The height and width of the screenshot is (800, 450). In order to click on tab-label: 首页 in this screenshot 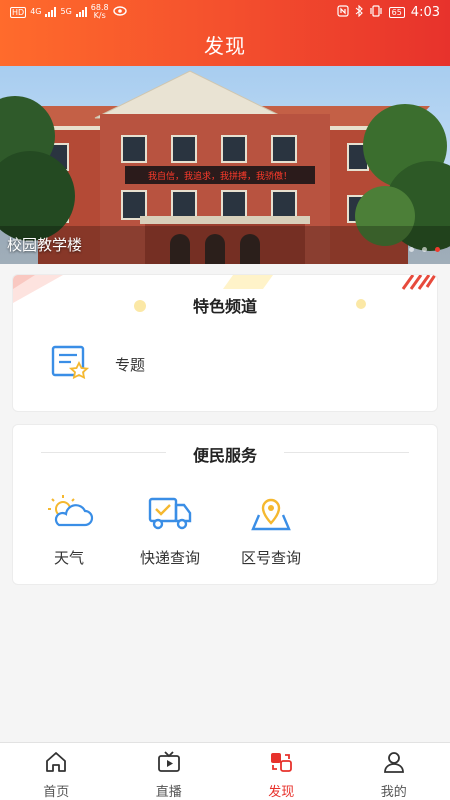, I will do `click(56, 792)`.